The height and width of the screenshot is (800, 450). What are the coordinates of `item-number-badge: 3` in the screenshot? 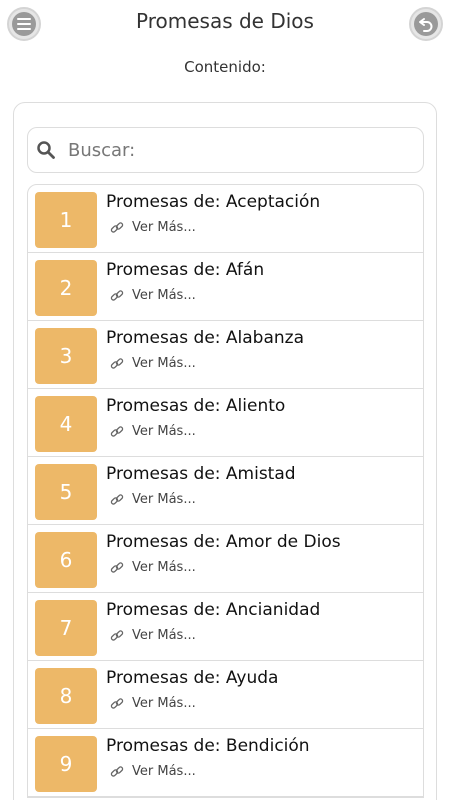 It's located at (66, 356).